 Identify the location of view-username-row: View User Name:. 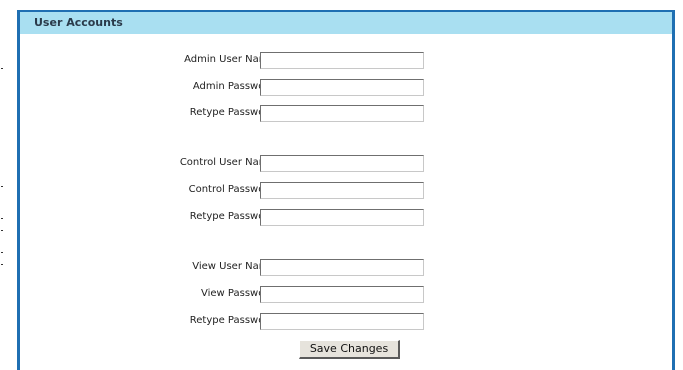
(346, 268).